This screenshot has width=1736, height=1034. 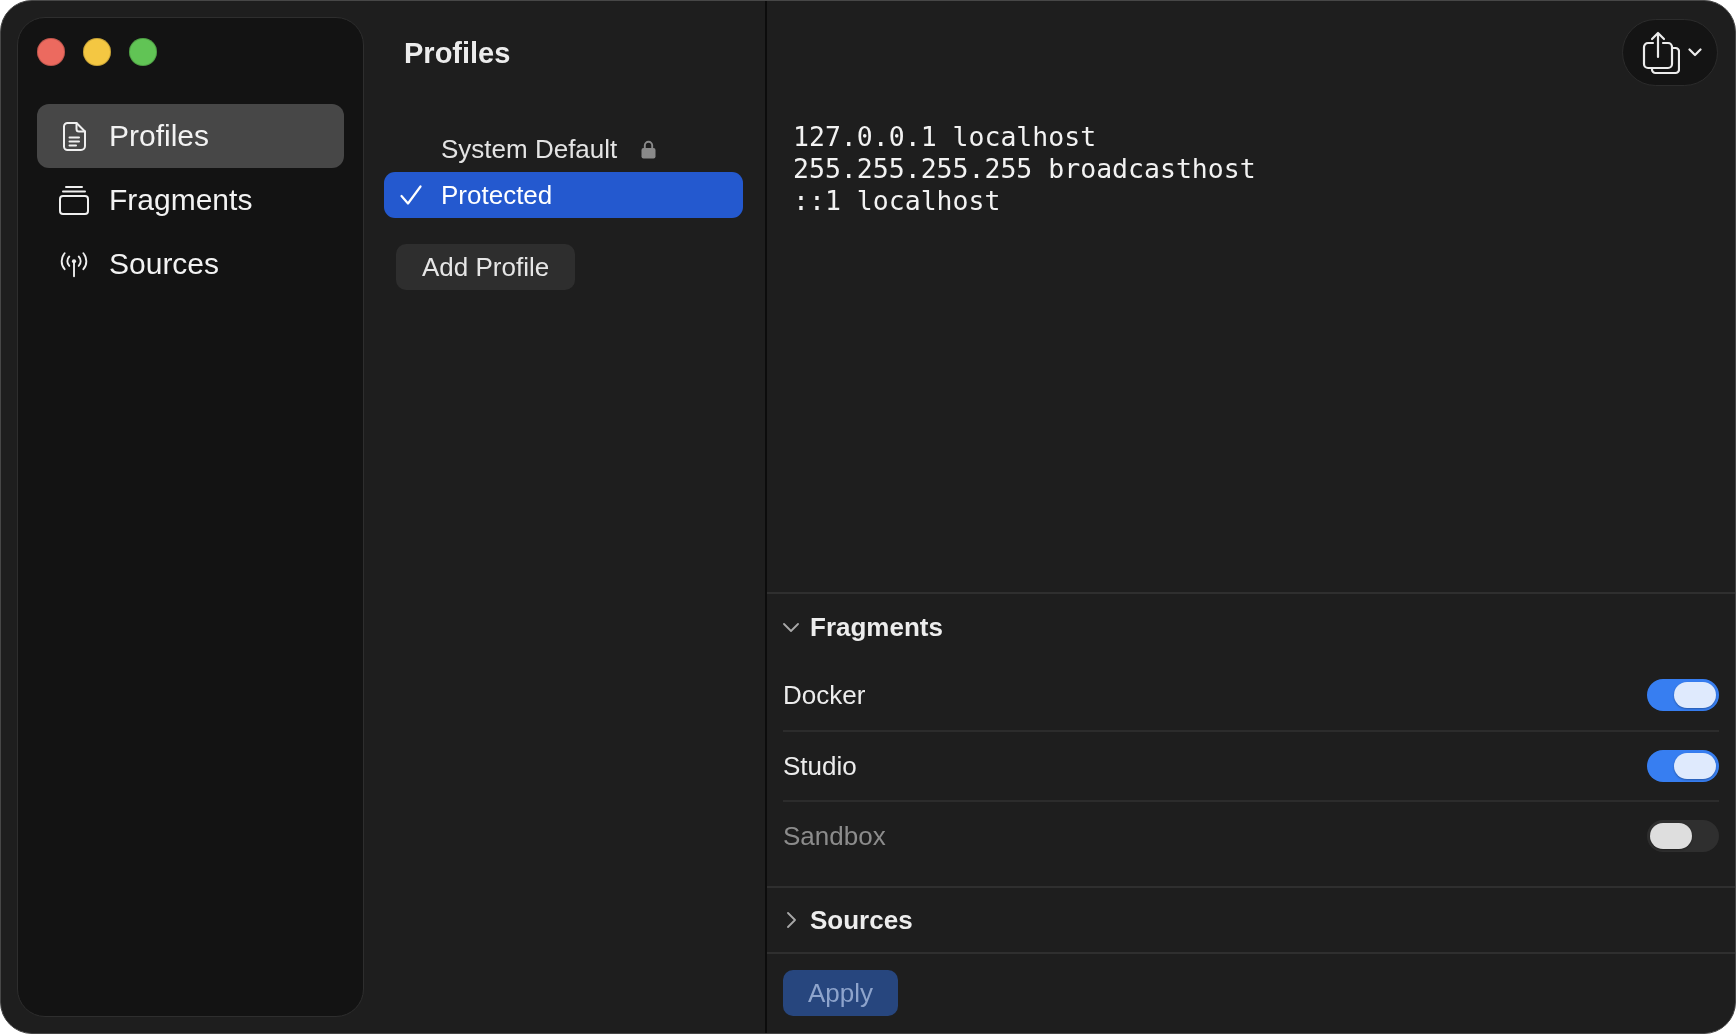 I want to click on chevron-down-icon, so click(x=1695, y=52).